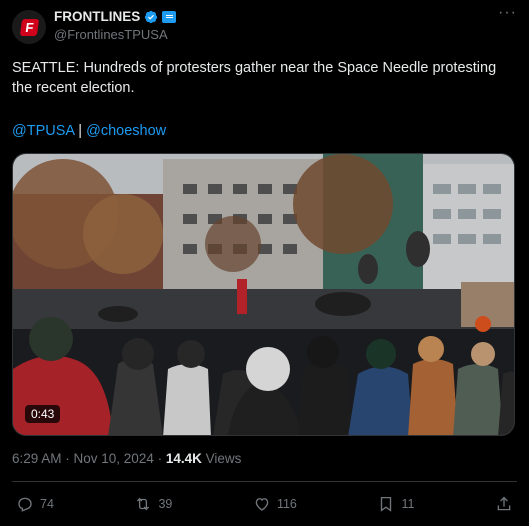 The image size is (529, 526). I want to click on reply-icon, so click(25, 504).